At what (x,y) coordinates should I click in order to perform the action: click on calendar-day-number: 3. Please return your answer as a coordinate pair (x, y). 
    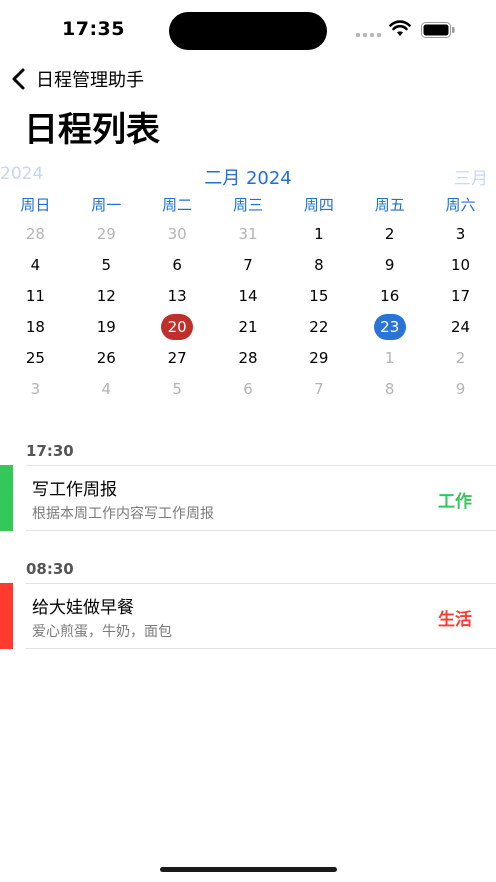
    Looking at the image, I should click on (35, 388).